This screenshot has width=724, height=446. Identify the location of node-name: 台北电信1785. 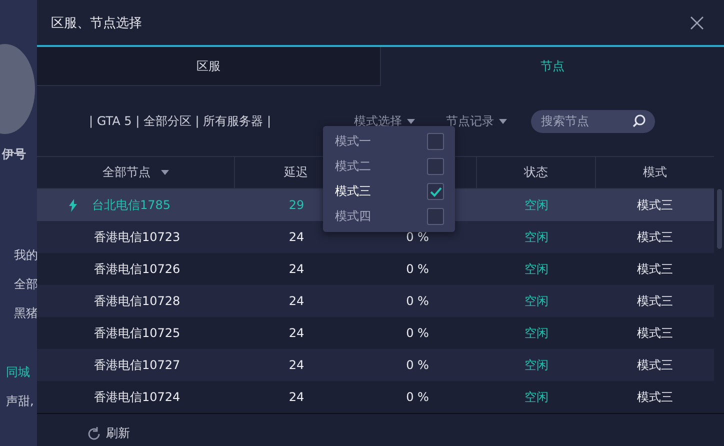
(131, 205).